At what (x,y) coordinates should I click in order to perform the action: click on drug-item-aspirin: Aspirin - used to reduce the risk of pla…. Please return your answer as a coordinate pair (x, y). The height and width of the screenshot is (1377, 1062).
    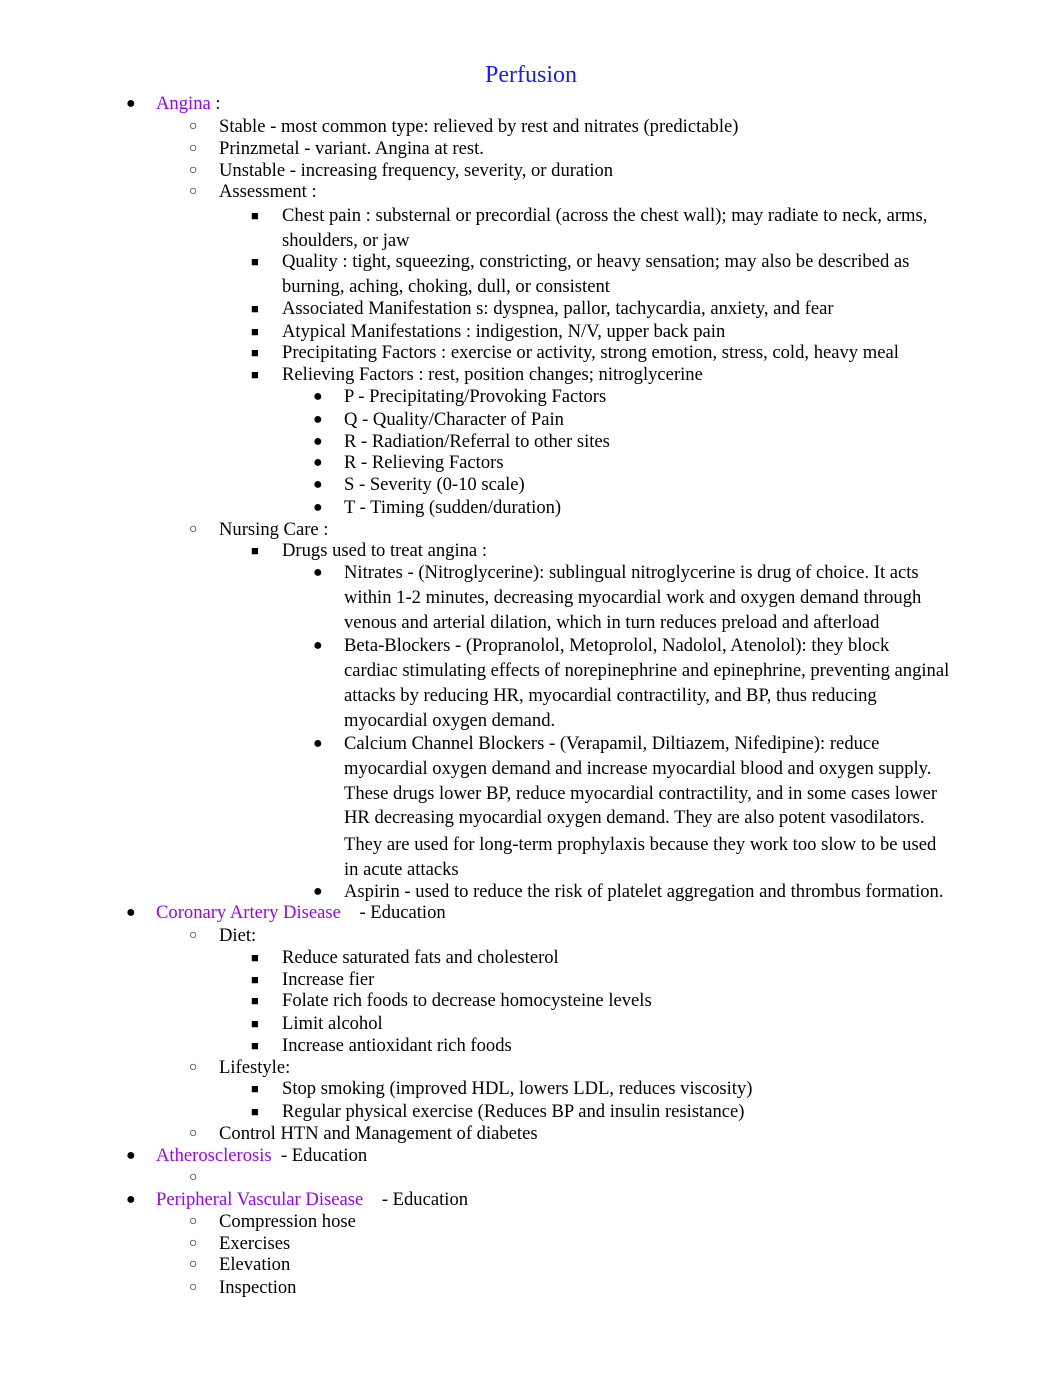
    Looking at the image, I should click on (644, 891).